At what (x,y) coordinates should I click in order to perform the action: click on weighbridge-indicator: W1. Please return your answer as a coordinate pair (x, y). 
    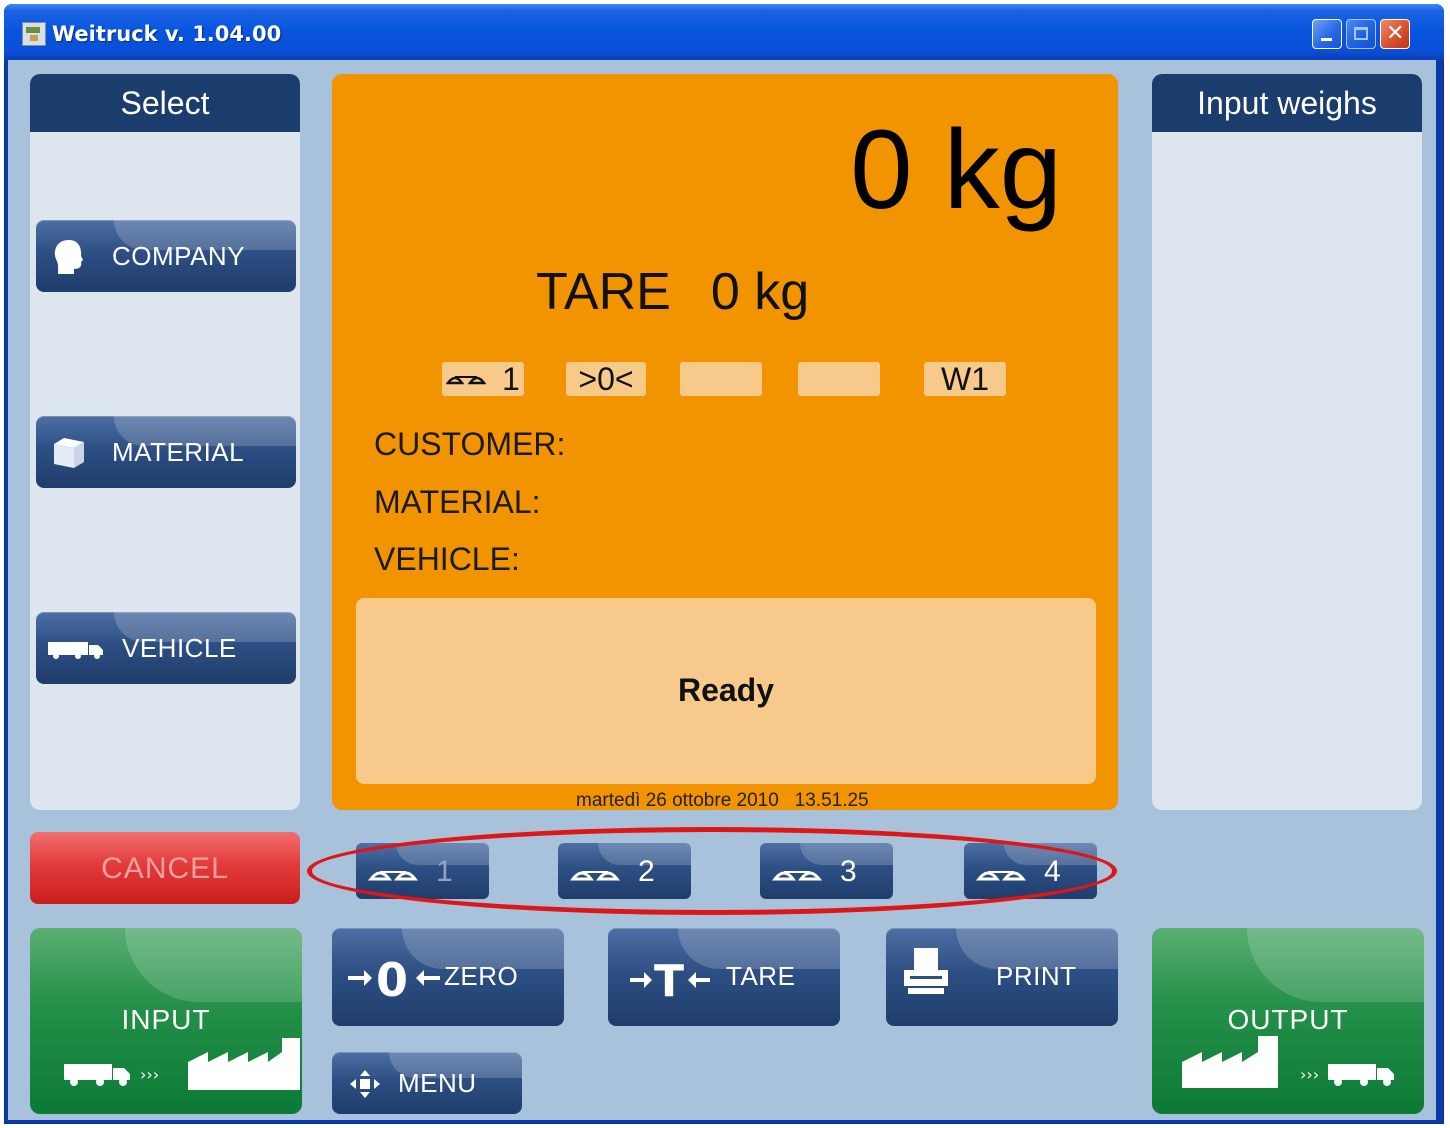
    Looking at the image, I should click on (965, 379).